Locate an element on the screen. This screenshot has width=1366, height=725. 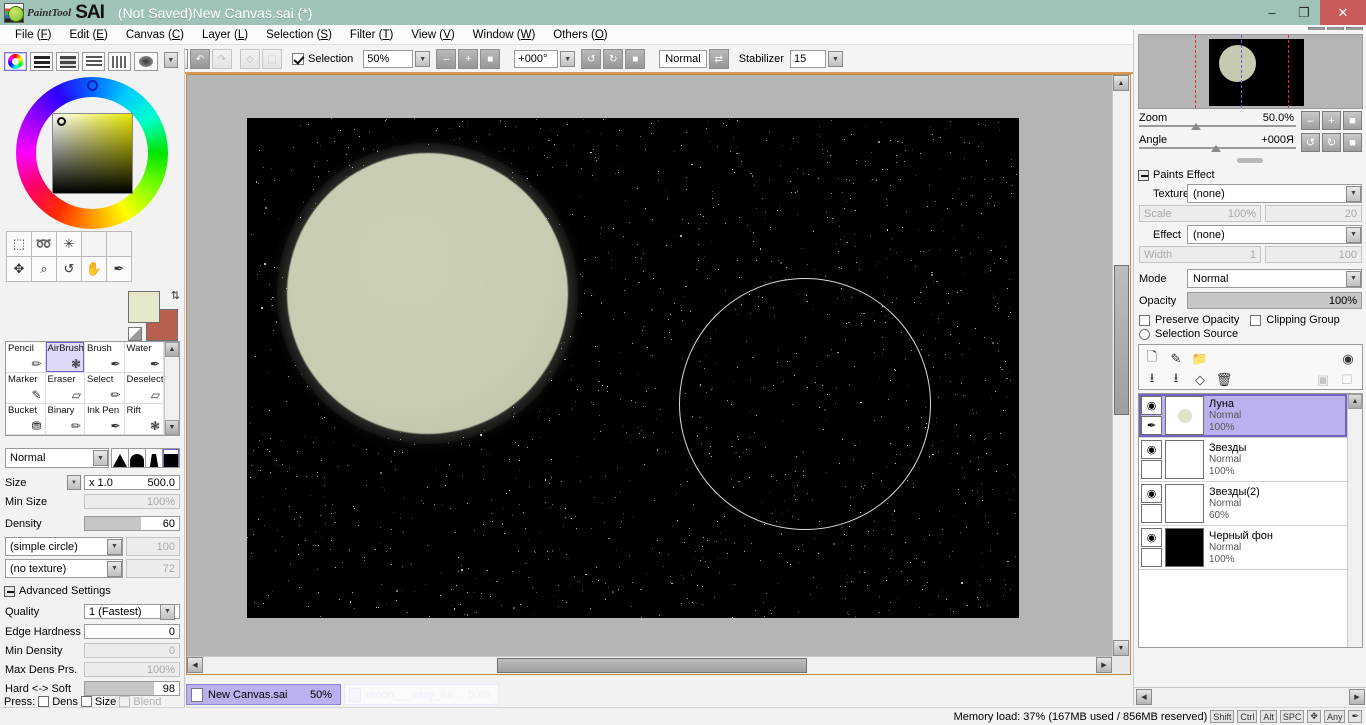
layer-row-zvezdy: ◉ Звезды Normal 100% is located at coordinates (1243, 460).